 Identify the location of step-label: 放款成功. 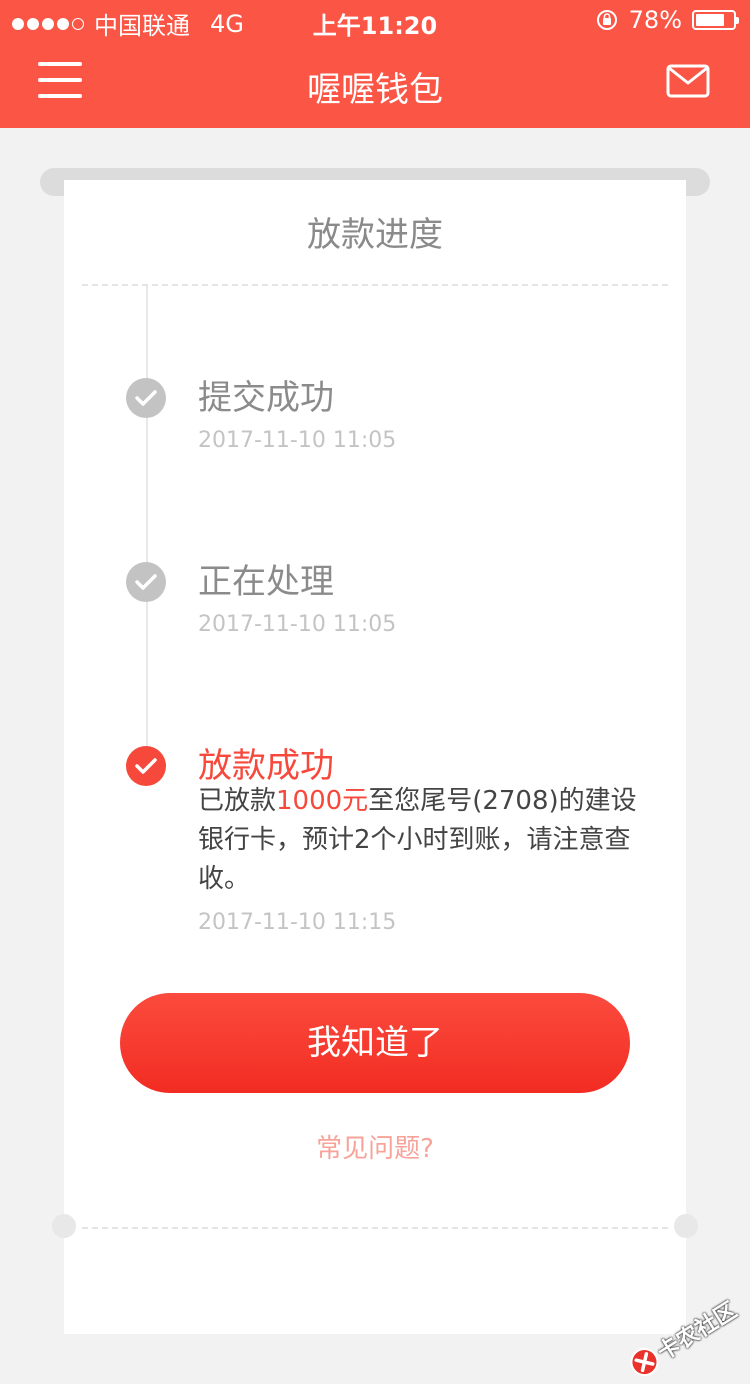
(266, 762).